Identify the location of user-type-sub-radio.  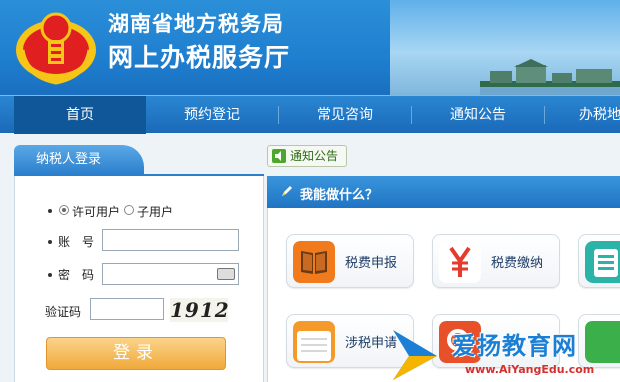
(129, 210).